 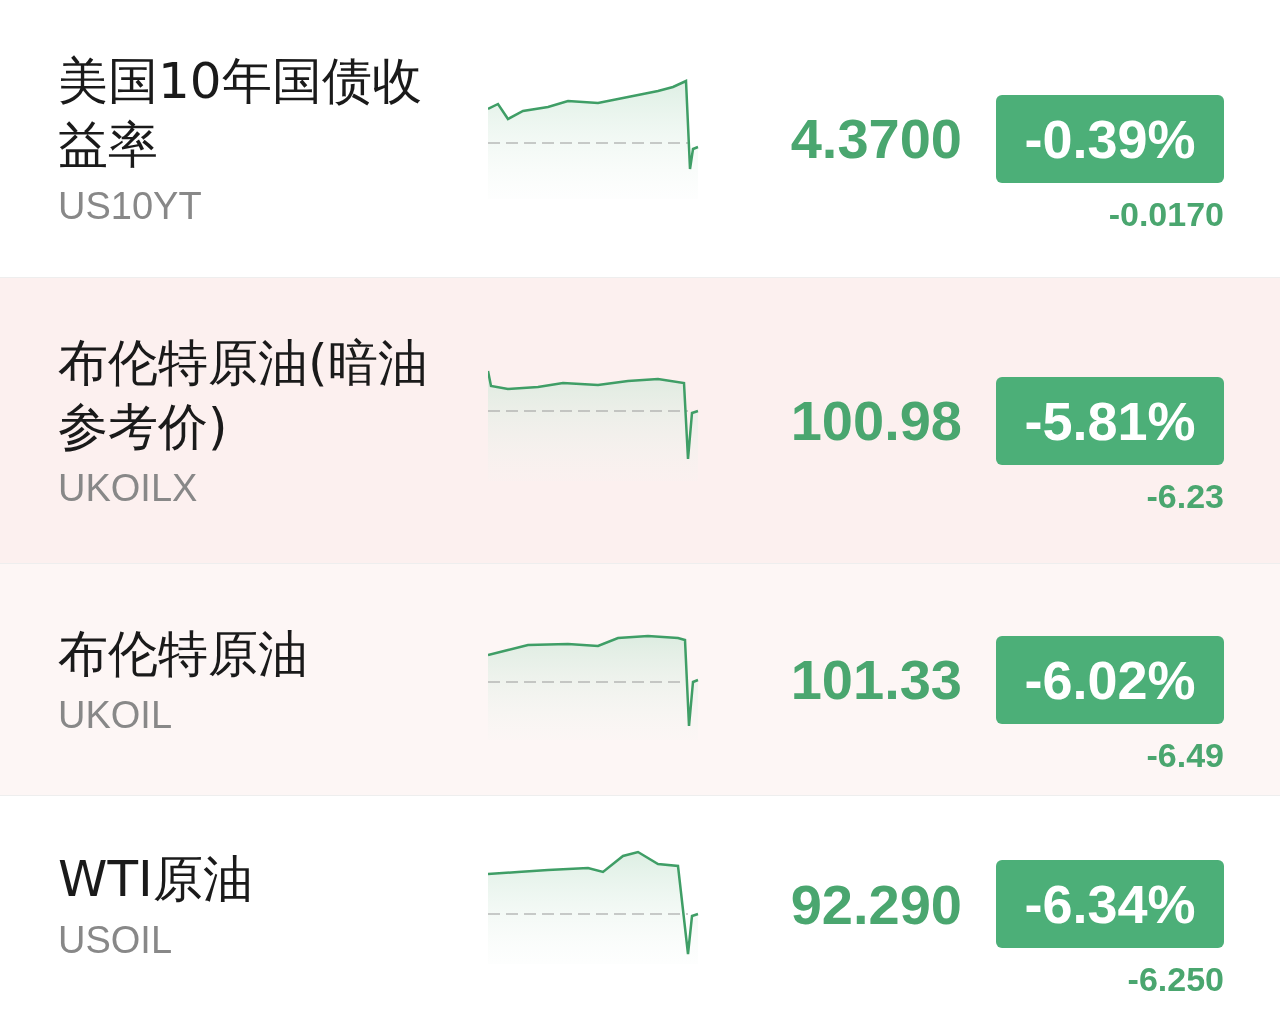 What do you see at coordinates (1166, 214) in the screenshot?
I see `change-value: -0.0170` at bounding box center [1166, 214].